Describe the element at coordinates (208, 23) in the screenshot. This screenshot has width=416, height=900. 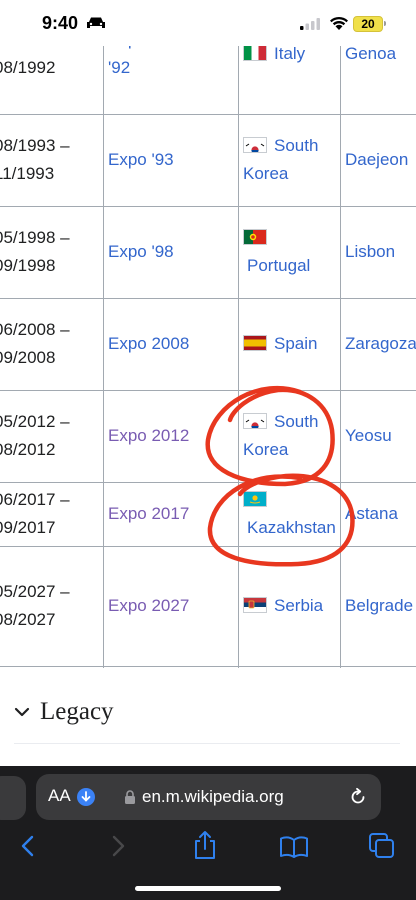
I see `status-bar: 9:40 20` at that location.